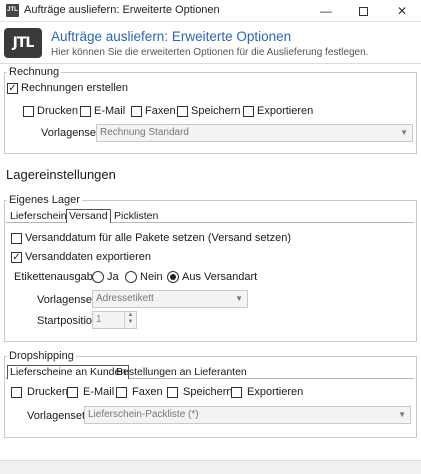 Image resolution: width=421 pixels, height=474 pixels. What do you see at coordinates (68, 372) in the screenshot?
I see `tab-lieferscheine-an-kunden: Lieferscheine an Kunden` at bounding box center [68, 372].